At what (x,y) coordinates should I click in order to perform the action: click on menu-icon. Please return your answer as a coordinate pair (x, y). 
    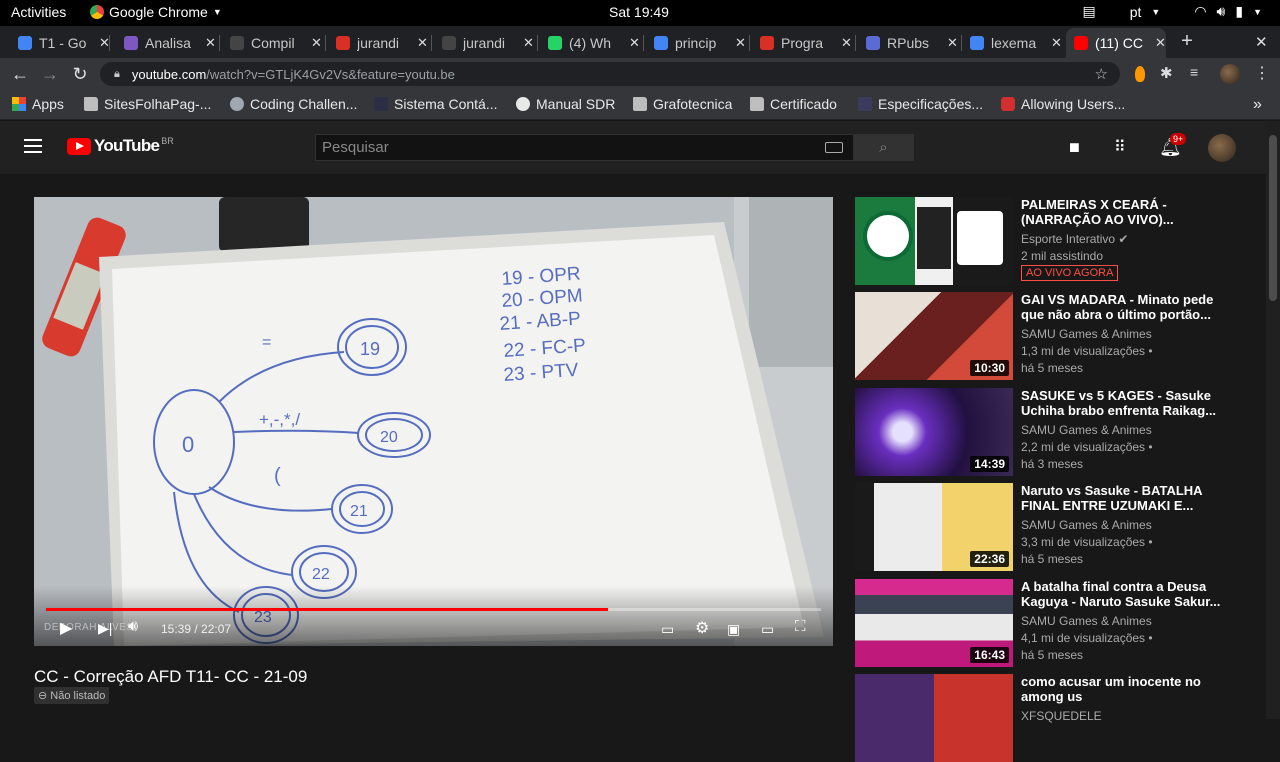
    Looking at the image, I should click on (33, 148).